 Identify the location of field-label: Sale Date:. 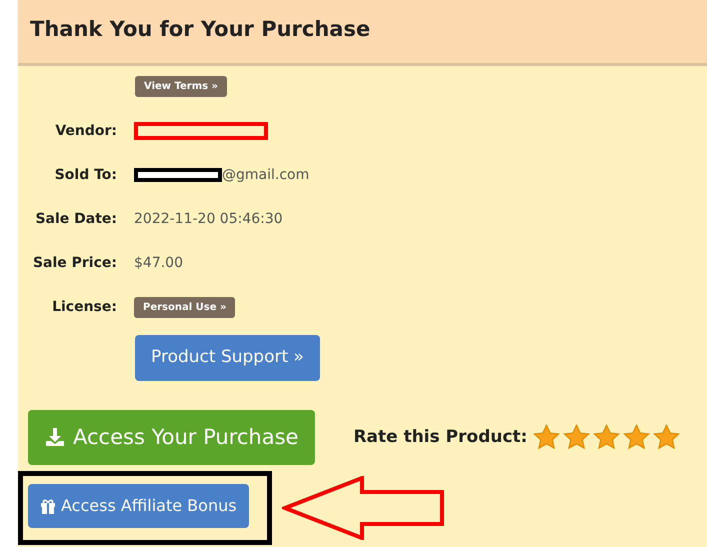
(75, 219).